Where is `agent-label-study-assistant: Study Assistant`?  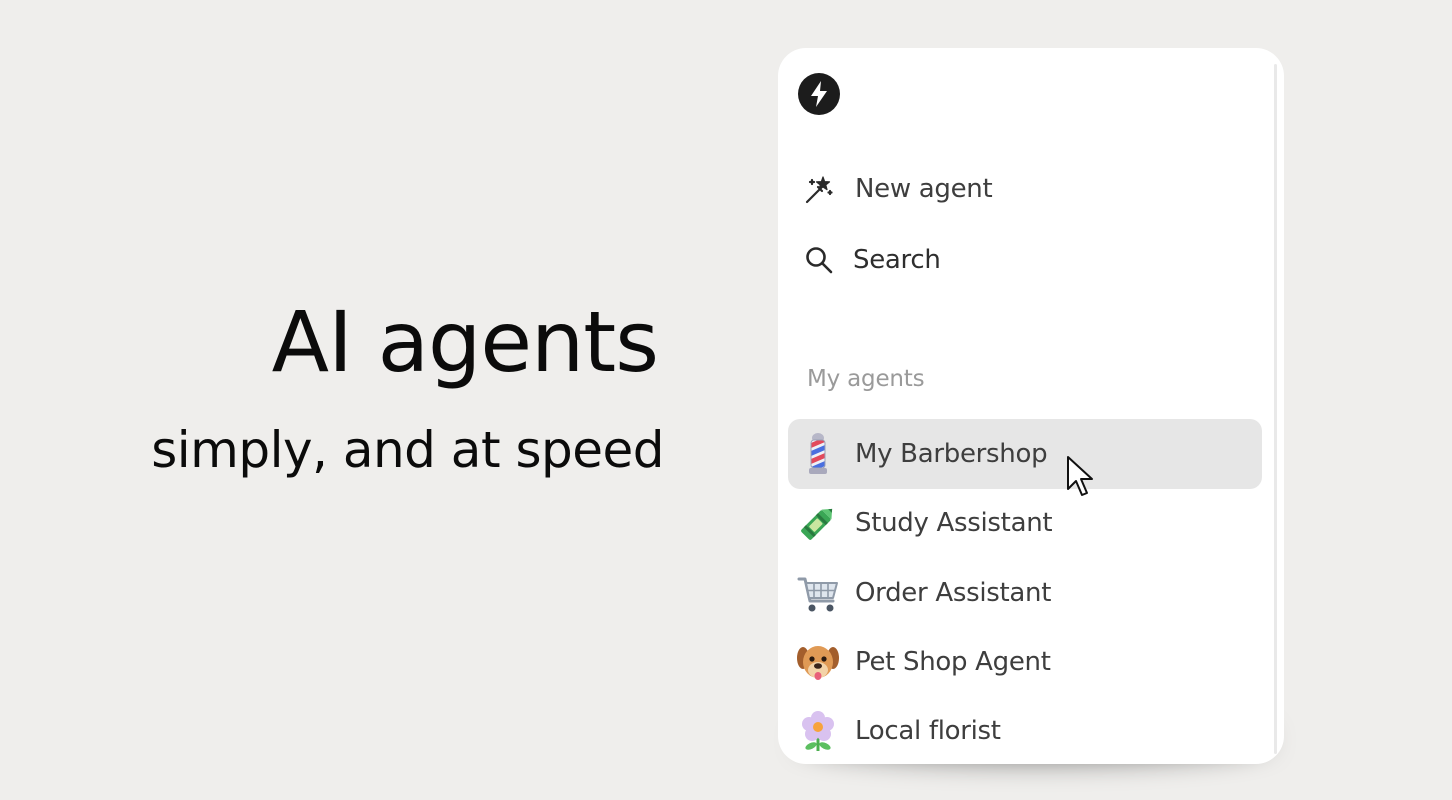
agent-label-study-assistant: Study Assistant is located at coordinates (954, 523).